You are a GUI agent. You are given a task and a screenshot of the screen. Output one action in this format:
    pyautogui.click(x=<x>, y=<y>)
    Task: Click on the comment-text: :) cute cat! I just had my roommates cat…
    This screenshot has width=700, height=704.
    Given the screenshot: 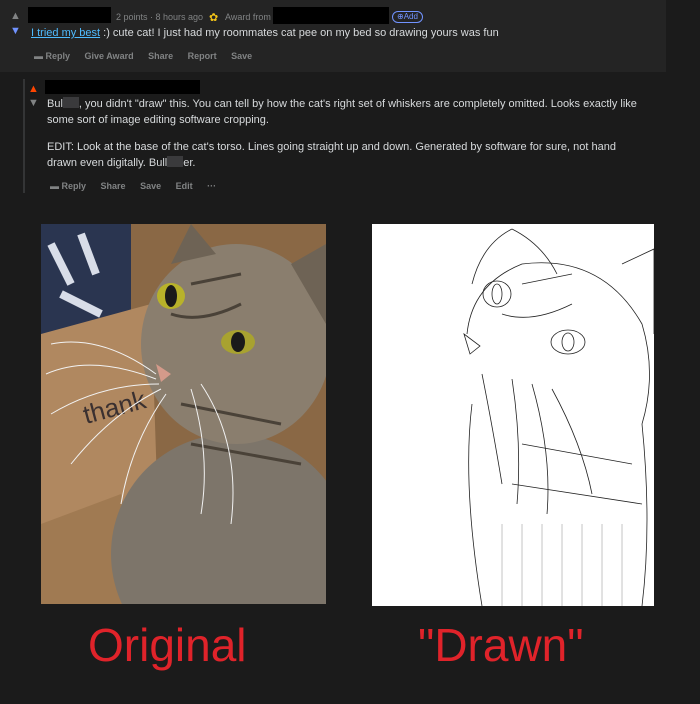 What is the action you would take?
    pyautogui.click(x=301, y=33)
    